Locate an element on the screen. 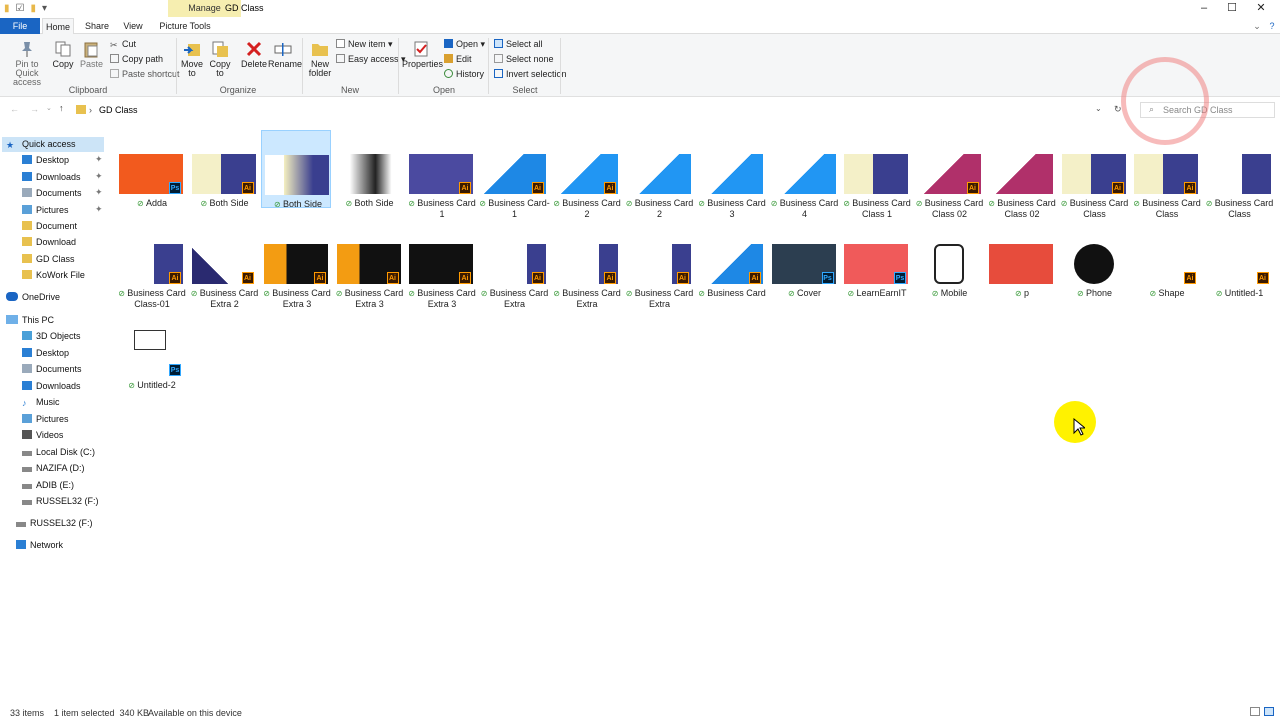  pin-quick-access-button: Pin to Quick access is located at coordinates (27, 63).